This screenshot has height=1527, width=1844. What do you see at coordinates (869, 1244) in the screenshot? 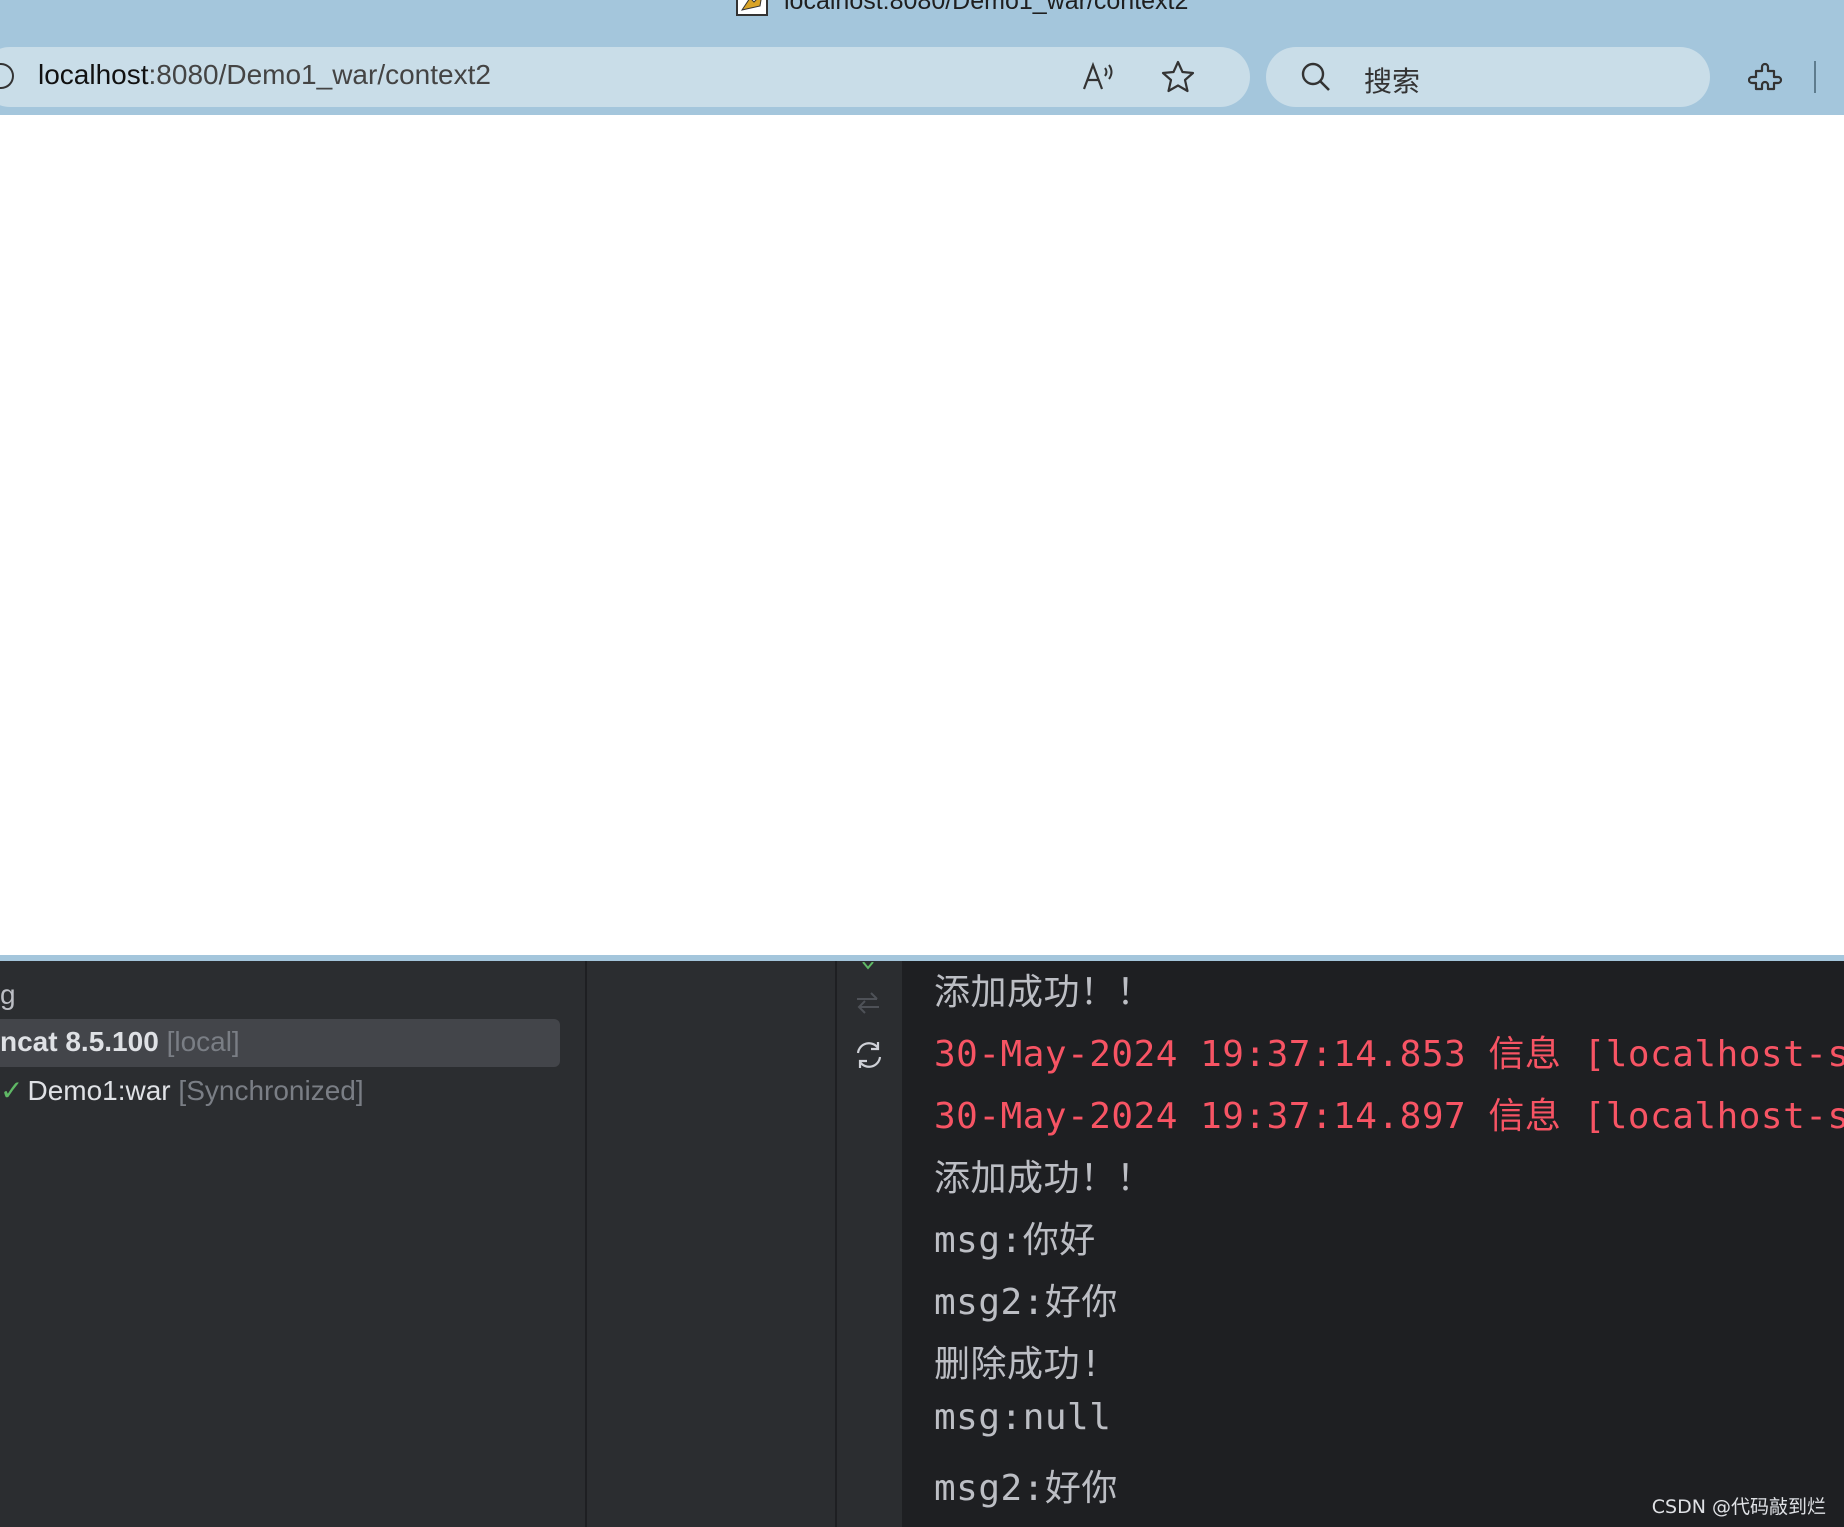
I see `console-toolbar` at bounding box center [869, 1244].